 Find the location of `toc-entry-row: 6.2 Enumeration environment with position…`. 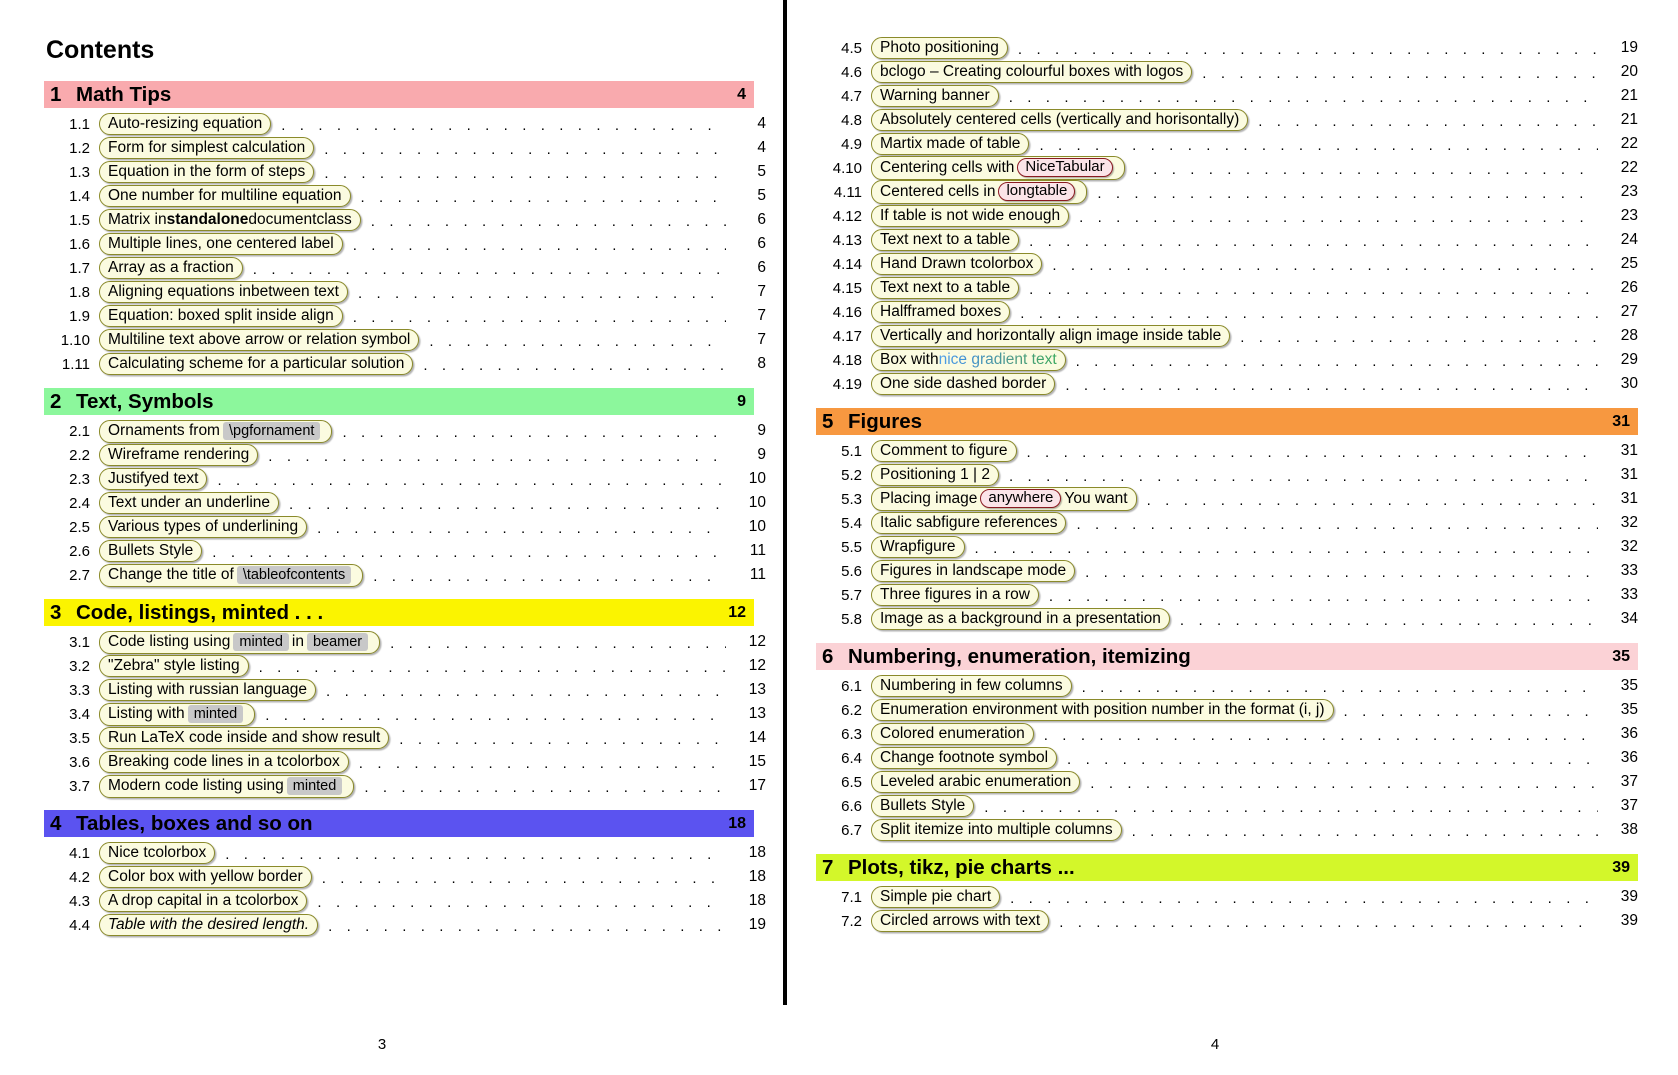

toc-entry-row: 6.2 Enumeration environment with position… is located at coordinates (1227, 710).